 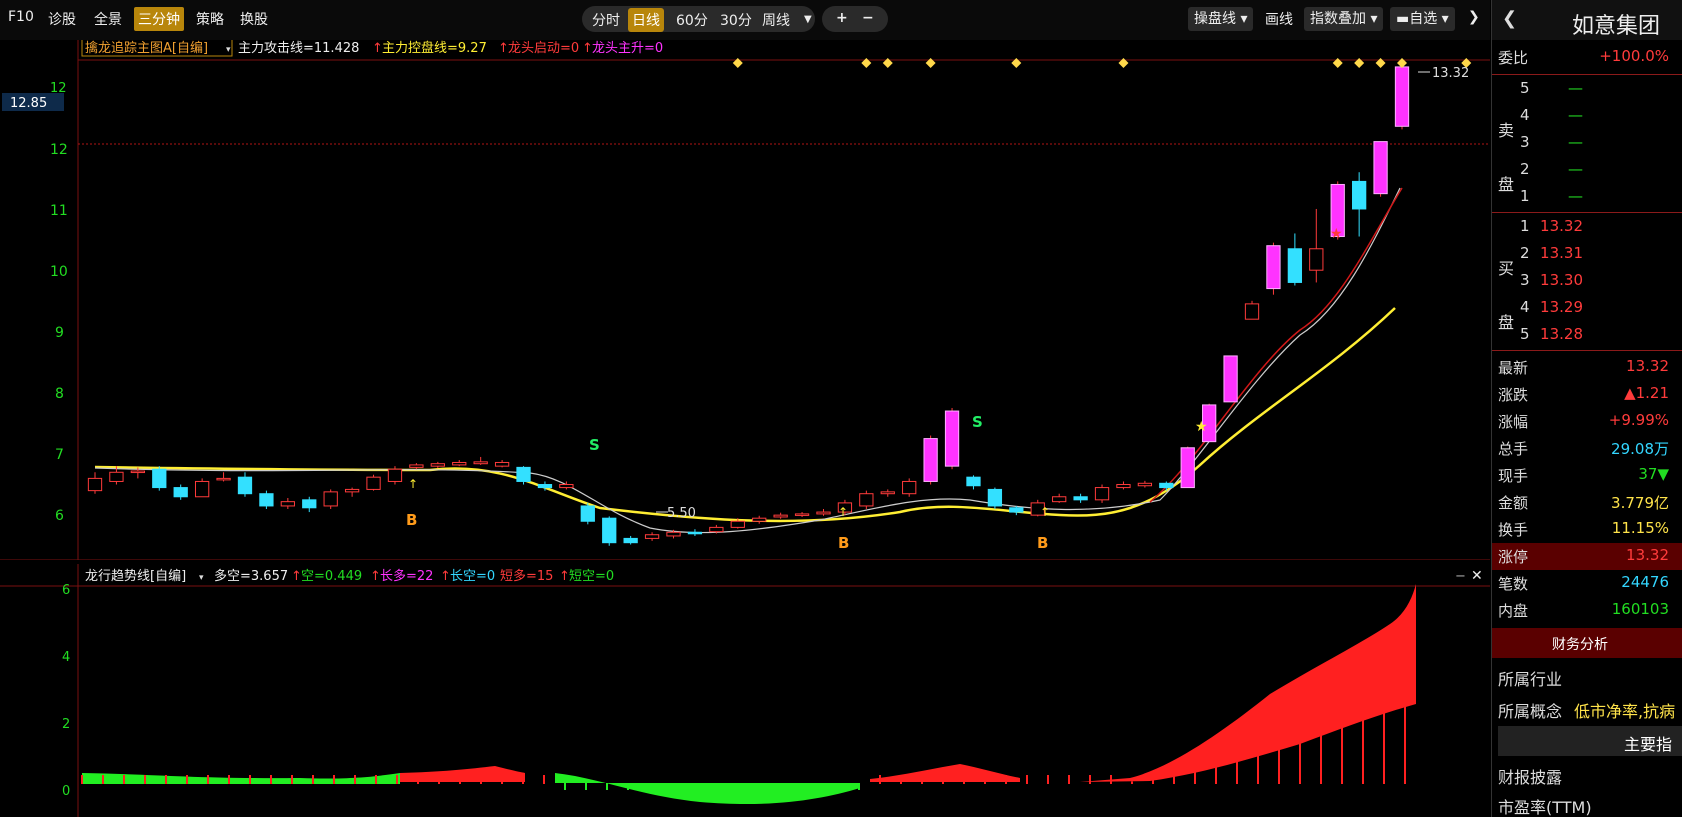 What do you see at coordinates (251, 576) in the screenshot?
I see `duokong-value: 多空=3.657` at bounding box center [251, 576].